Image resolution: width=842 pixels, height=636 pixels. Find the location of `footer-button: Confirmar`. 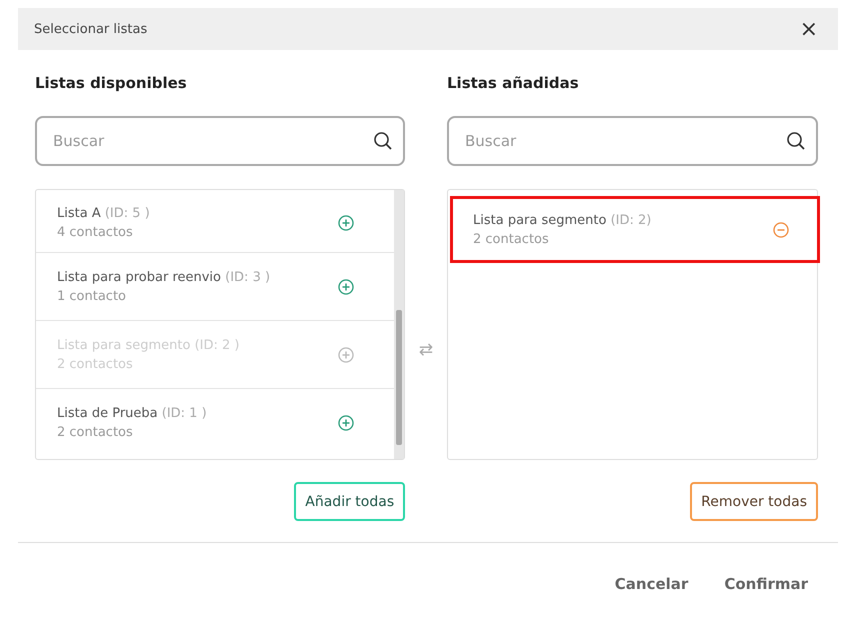

footer-button: Confirmar is located at coordinates (766, 584).